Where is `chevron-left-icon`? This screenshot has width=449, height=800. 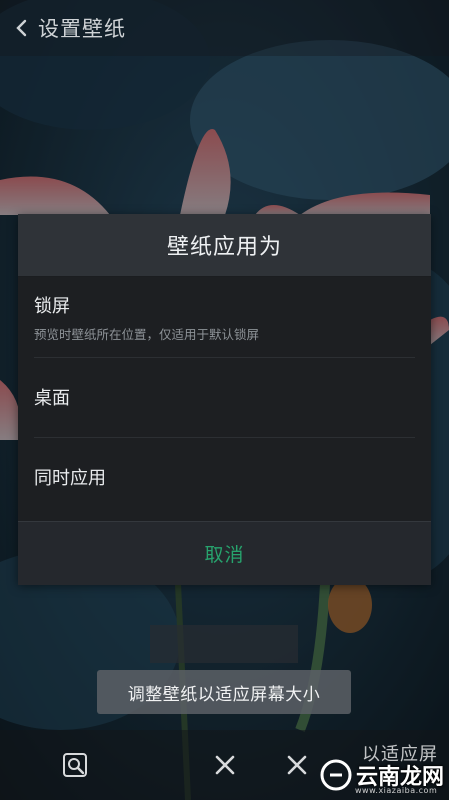
chevron-left-icon is located at coordinates (22, 28).